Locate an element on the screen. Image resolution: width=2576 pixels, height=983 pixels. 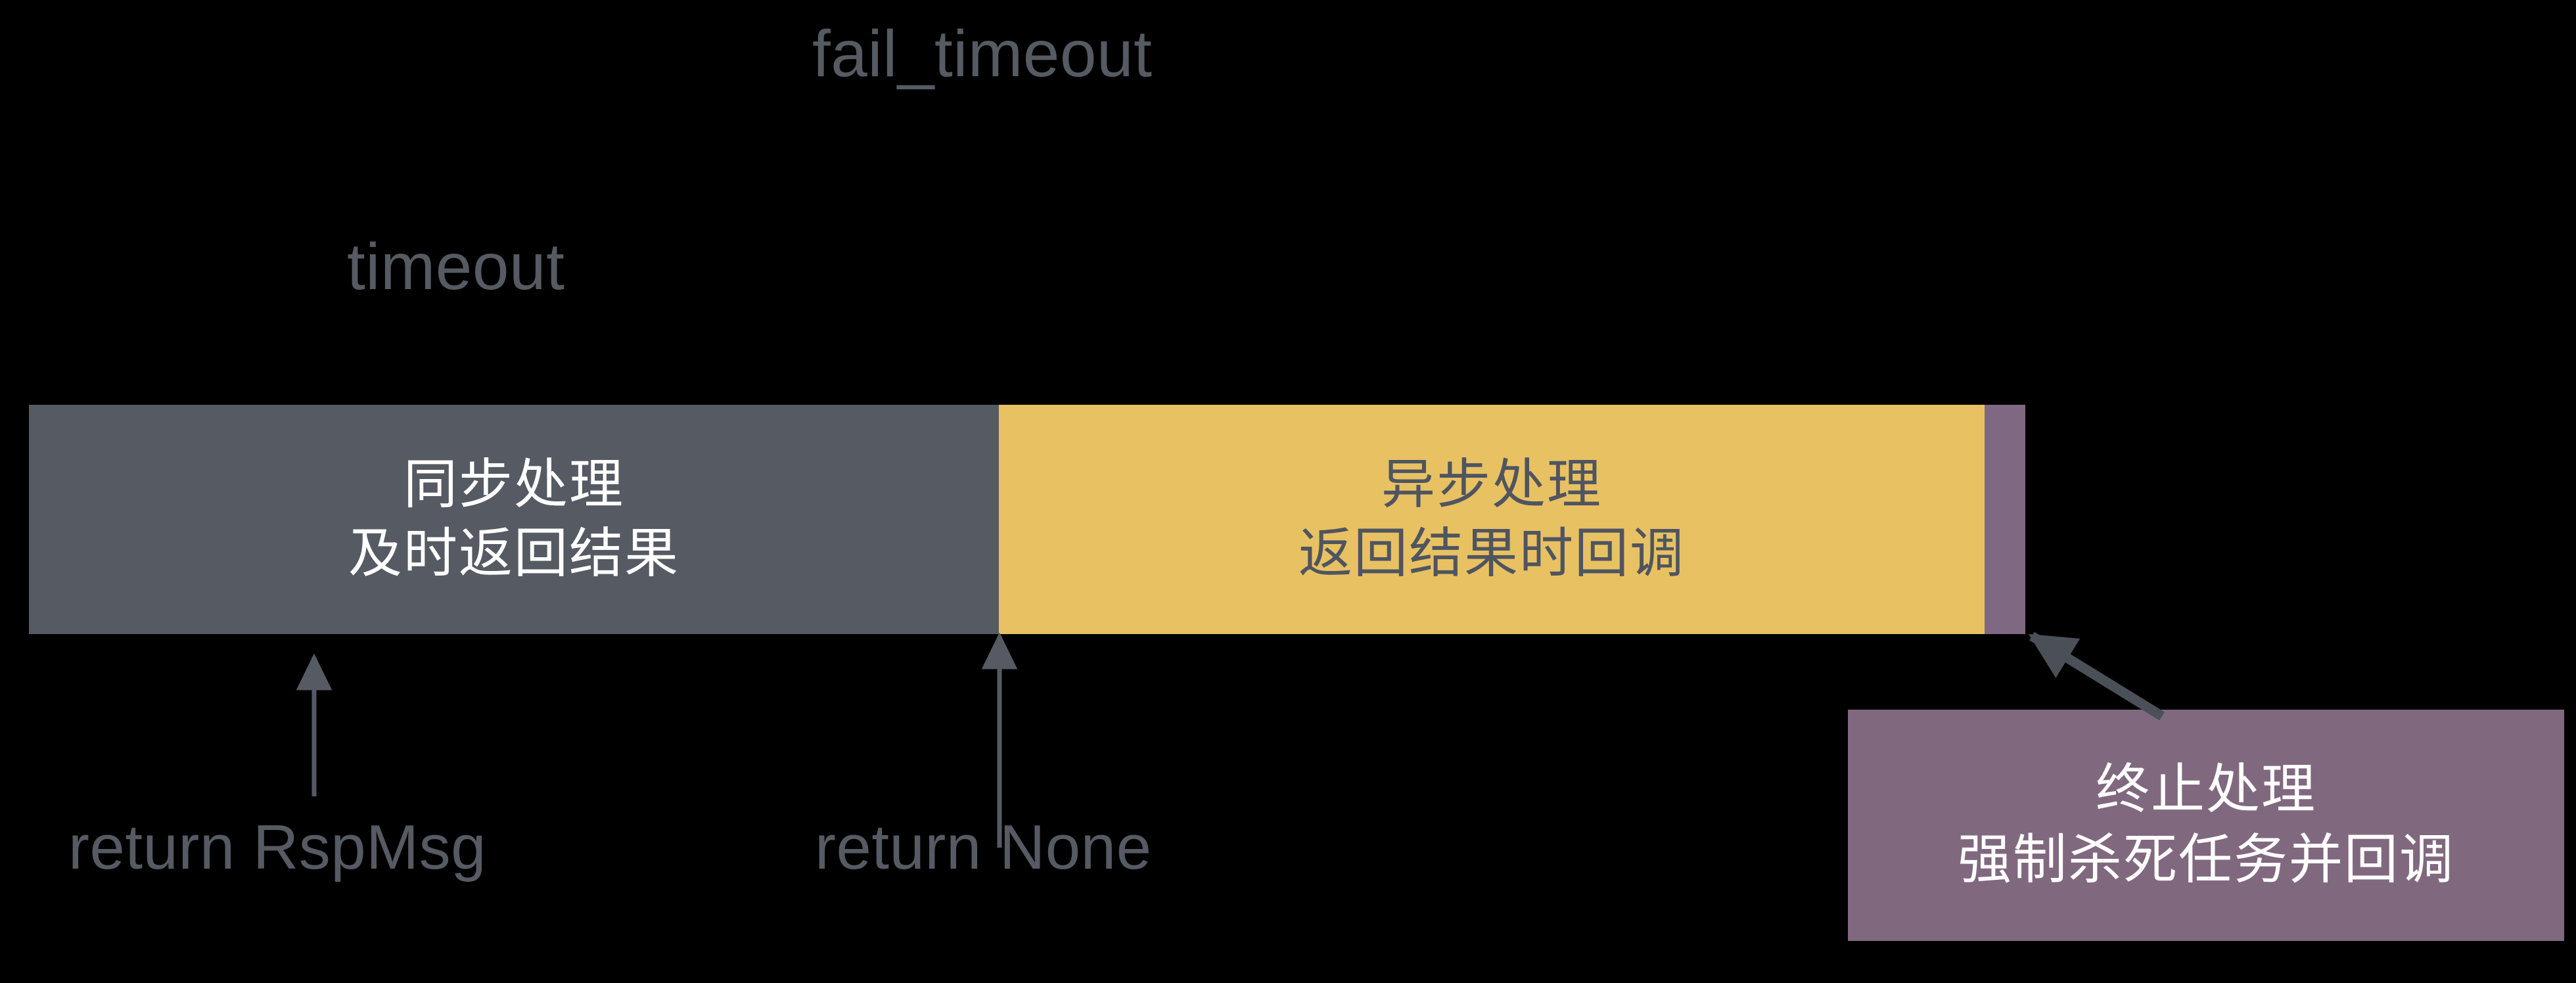
timeline-segment-sync: 同步处理 及时返回结果 is located at coordinates (514, 519).